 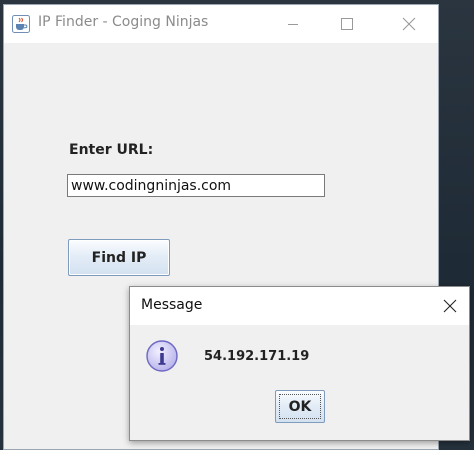 I want to click on java-cup-icon, so click(x=21, y=24).